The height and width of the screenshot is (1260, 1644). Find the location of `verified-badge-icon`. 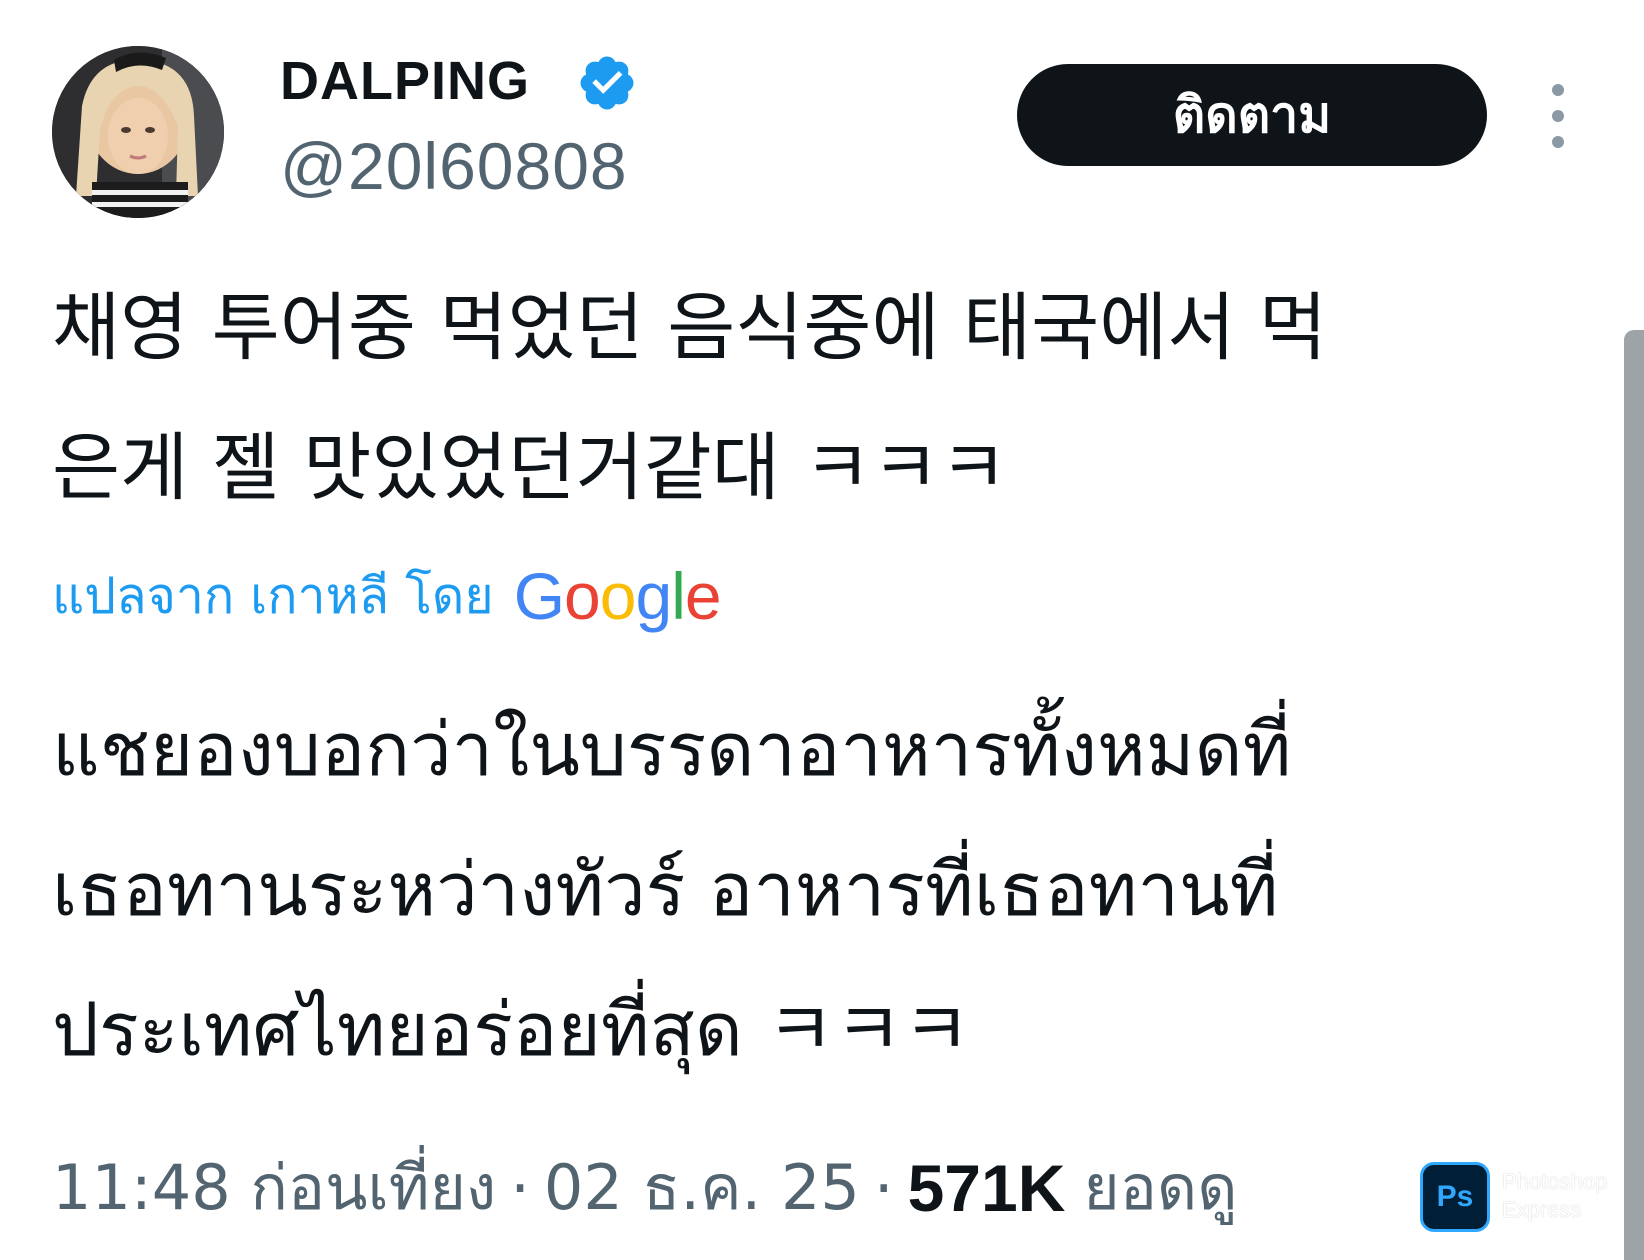

verified-badge-icon is located at coordinates (607, 83).